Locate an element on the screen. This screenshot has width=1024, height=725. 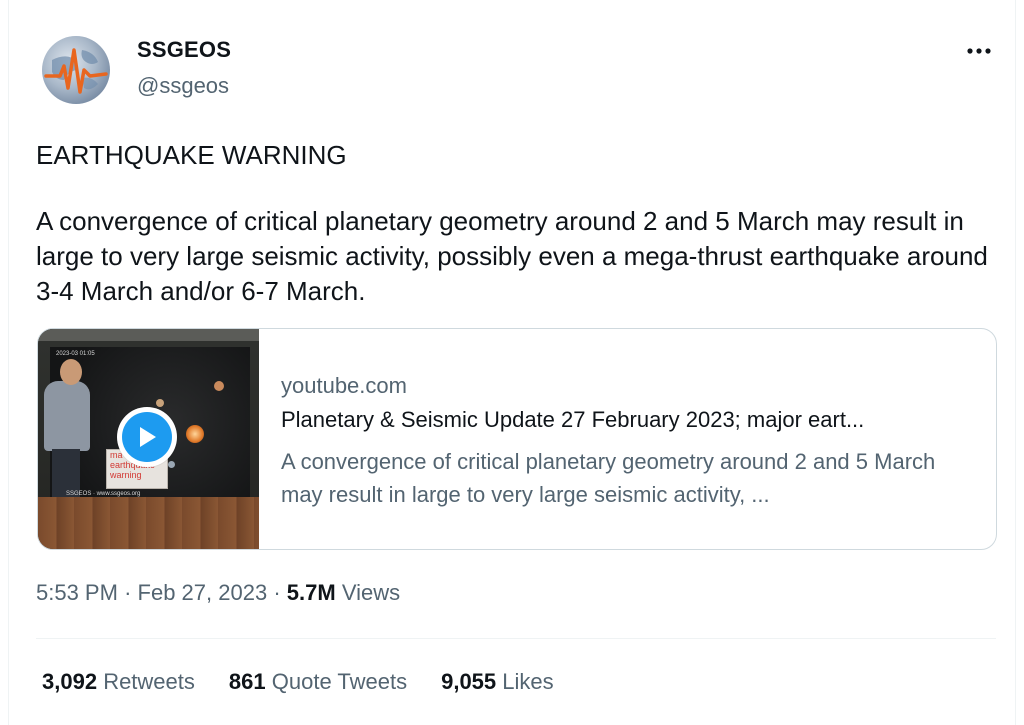
quotes-count: 861 is located at coordinates (247, 681).